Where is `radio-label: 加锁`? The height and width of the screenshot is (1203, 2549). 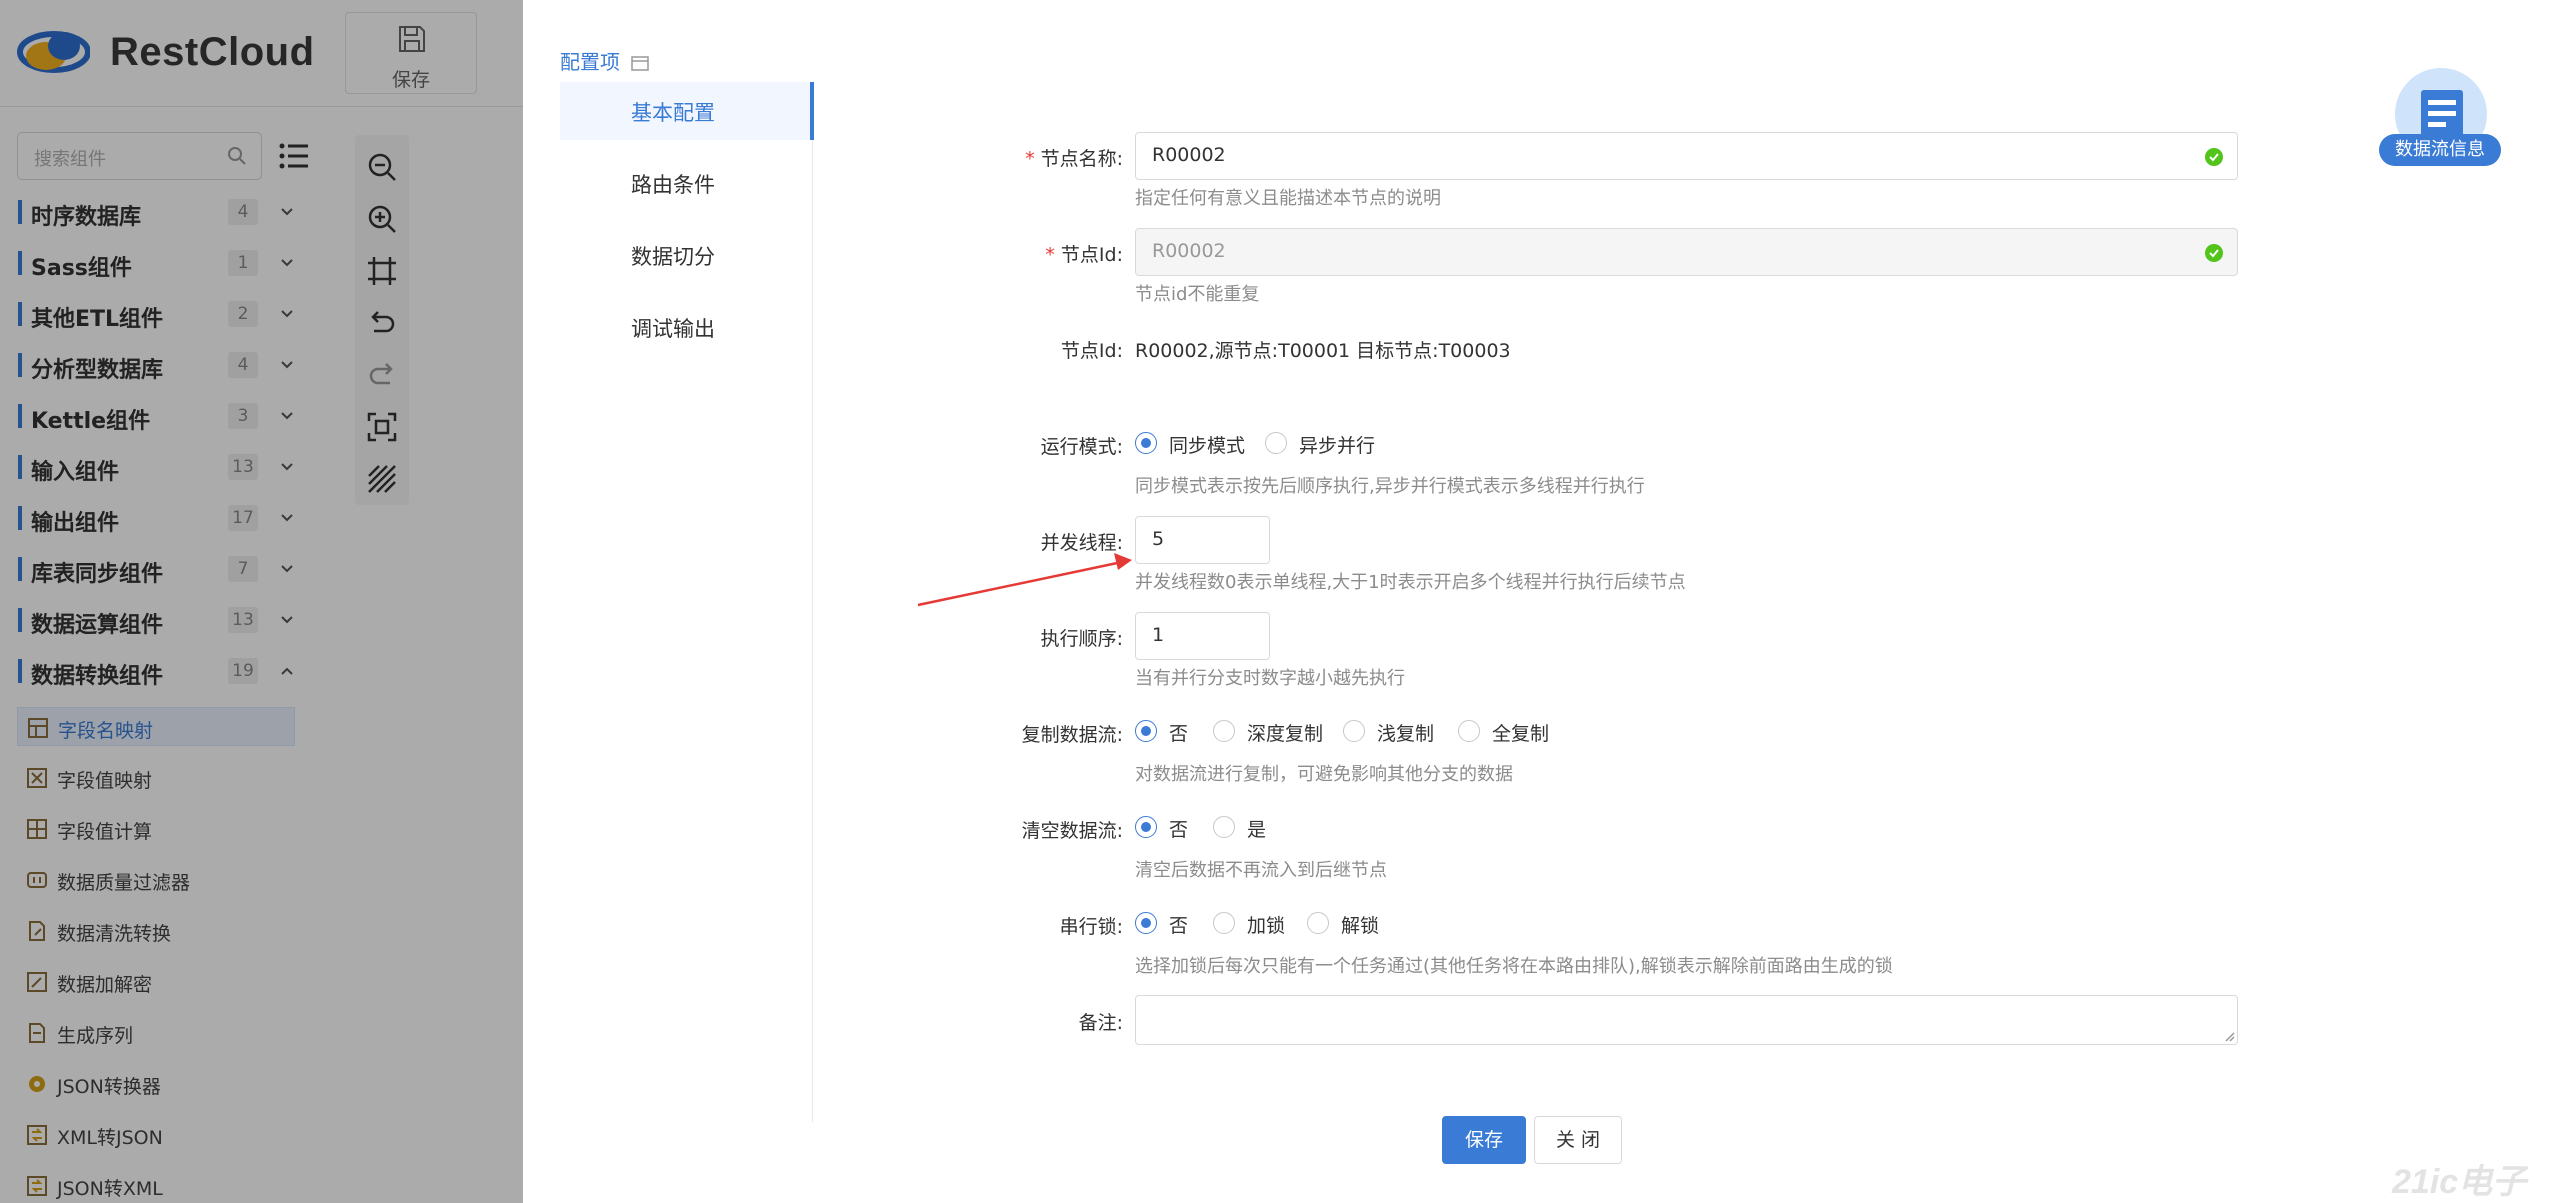 radio-label: 加锁 is located at coordinates (1266, 926).